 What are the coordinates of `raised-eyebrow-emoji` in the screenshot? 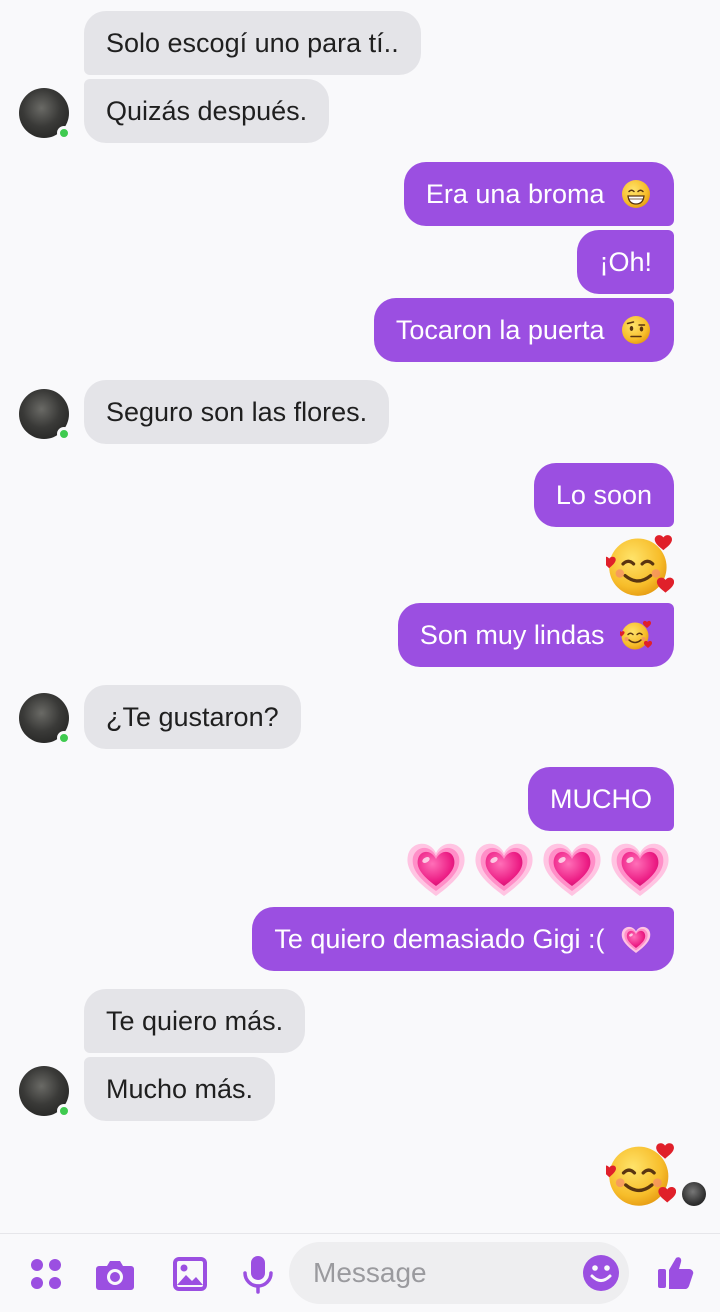 It's located at (636, 330).